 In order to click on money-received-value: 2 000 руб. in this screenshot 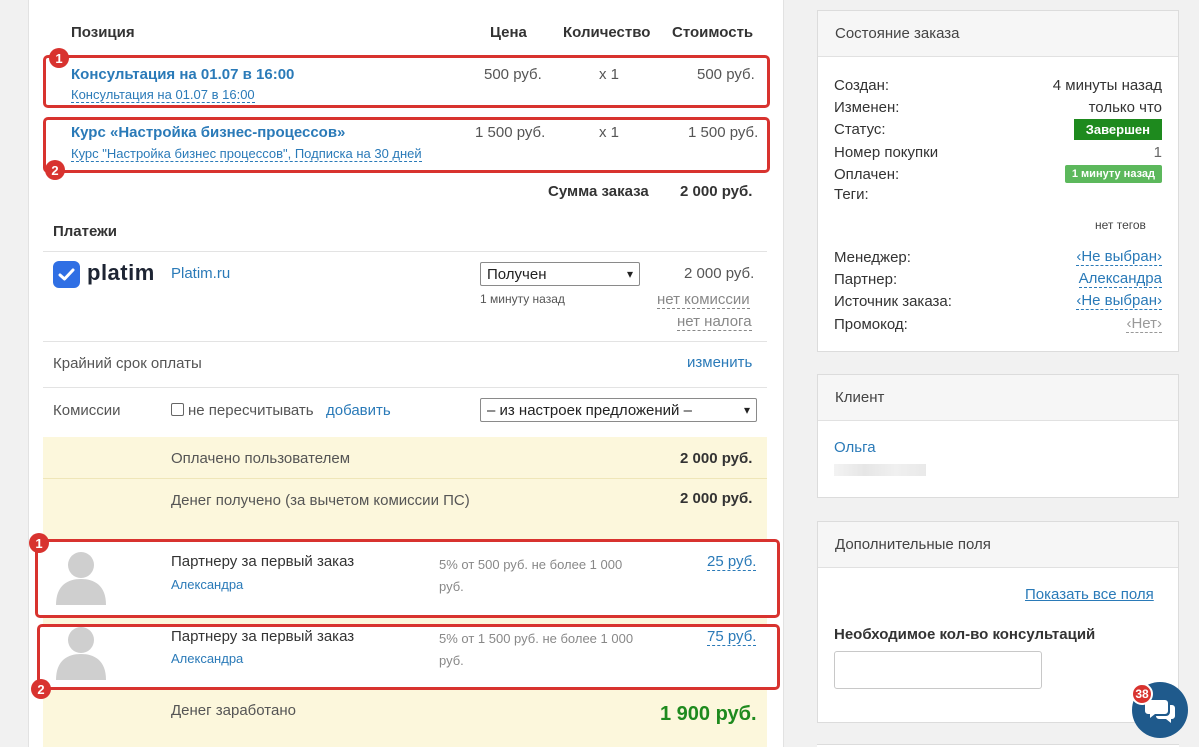, I will do `click(716, 498)`.